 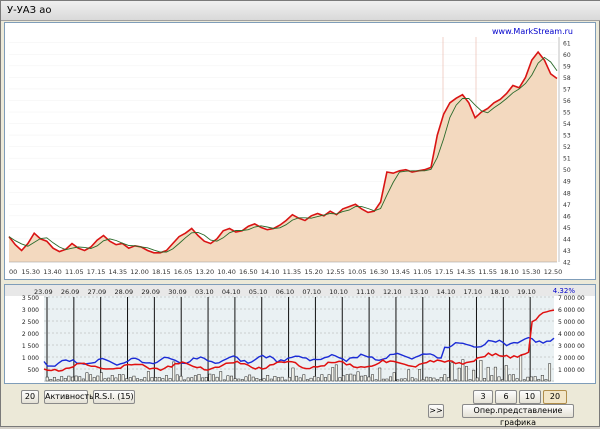 I want to click on percent-label: 4.32%, so click(x=563, y=291).